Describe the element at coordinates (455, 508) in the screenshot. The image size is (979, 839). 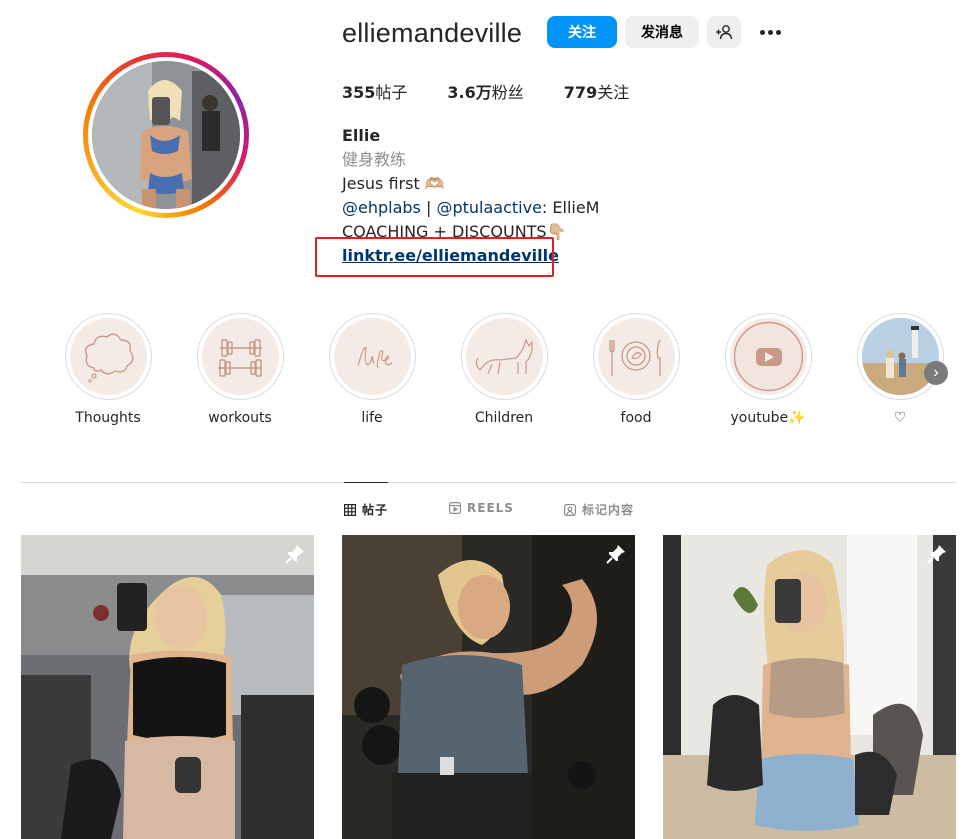
I see `reels-icon` at that location.